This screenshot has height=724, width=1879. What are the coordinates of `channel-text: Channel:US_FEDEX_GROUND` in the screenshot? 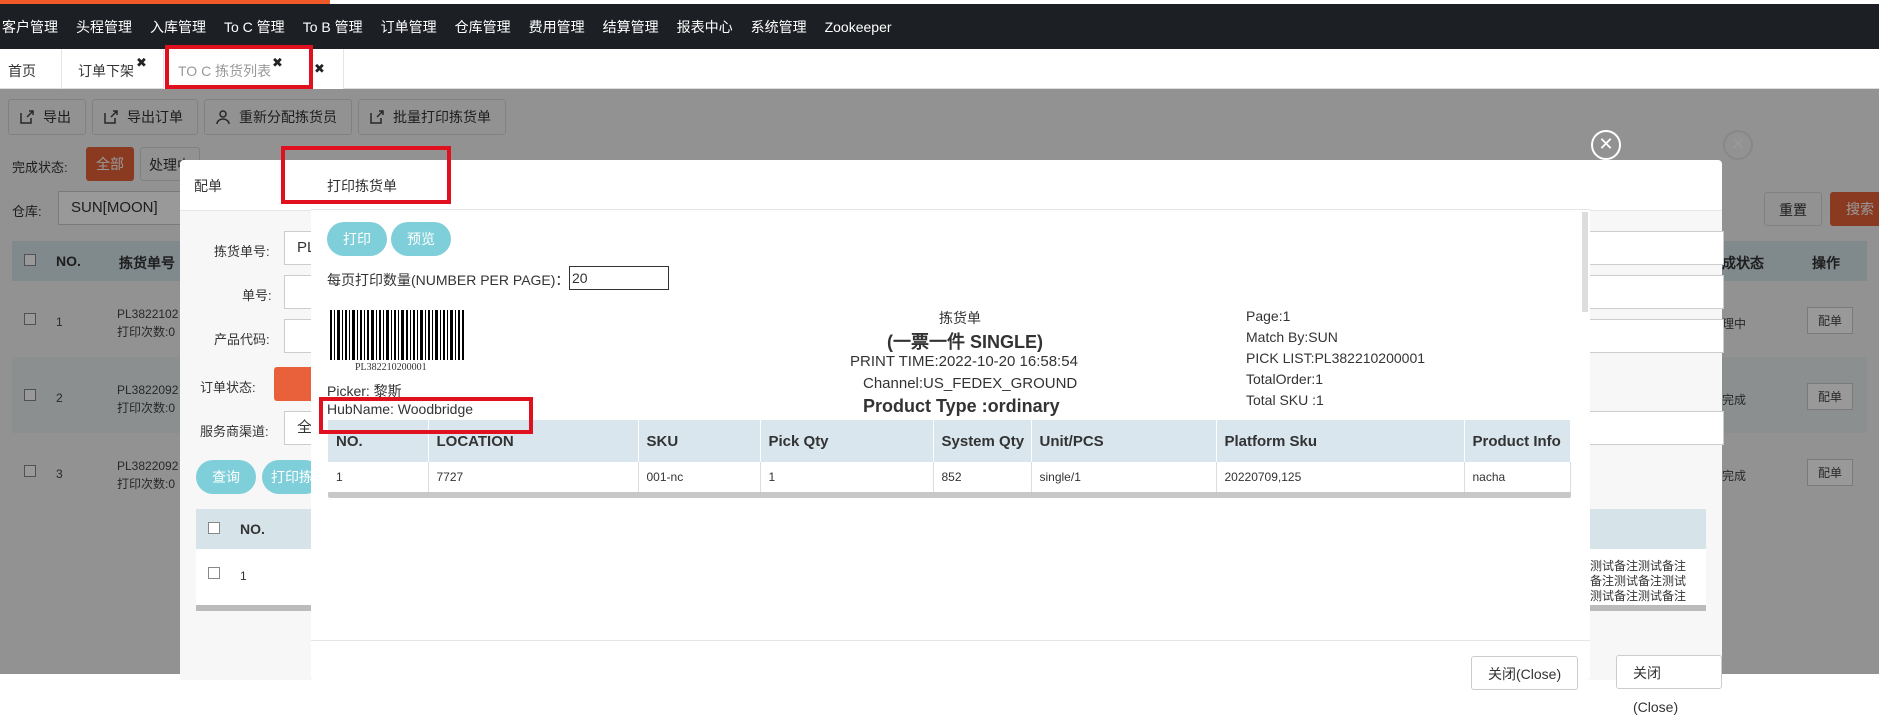 It's located at (970, 383).